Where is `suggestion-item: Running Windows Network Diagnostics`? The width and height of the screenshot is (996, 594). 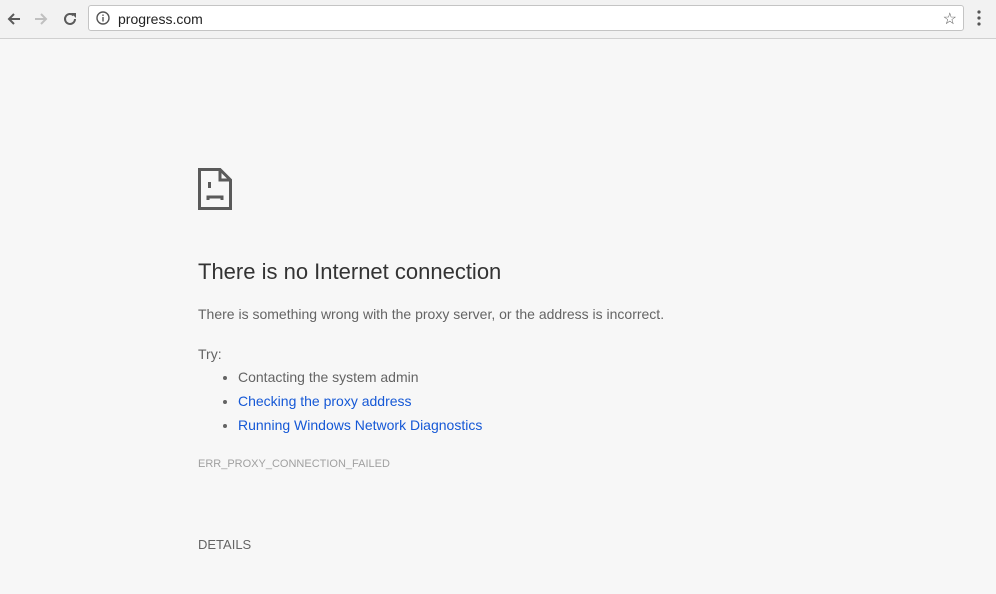
suggestion-item: Running Windows Network Diagnostics is located at coordinates (360, 429).